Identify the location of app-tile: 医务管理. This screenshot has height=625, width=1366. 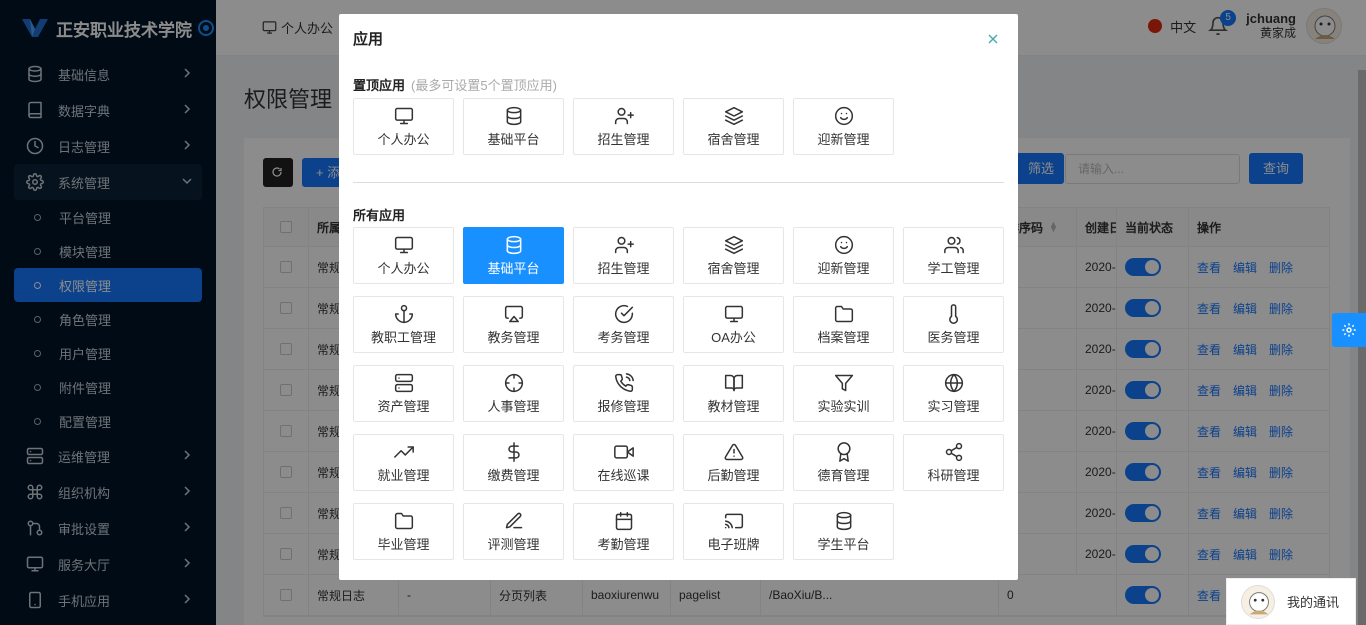
(953, 324).